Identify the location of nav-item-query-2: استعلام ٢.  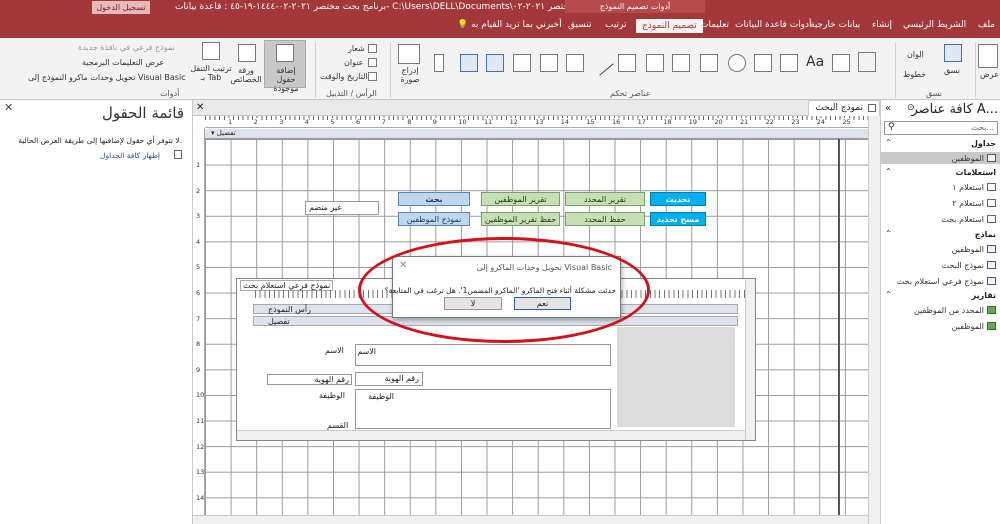
(968, 203).